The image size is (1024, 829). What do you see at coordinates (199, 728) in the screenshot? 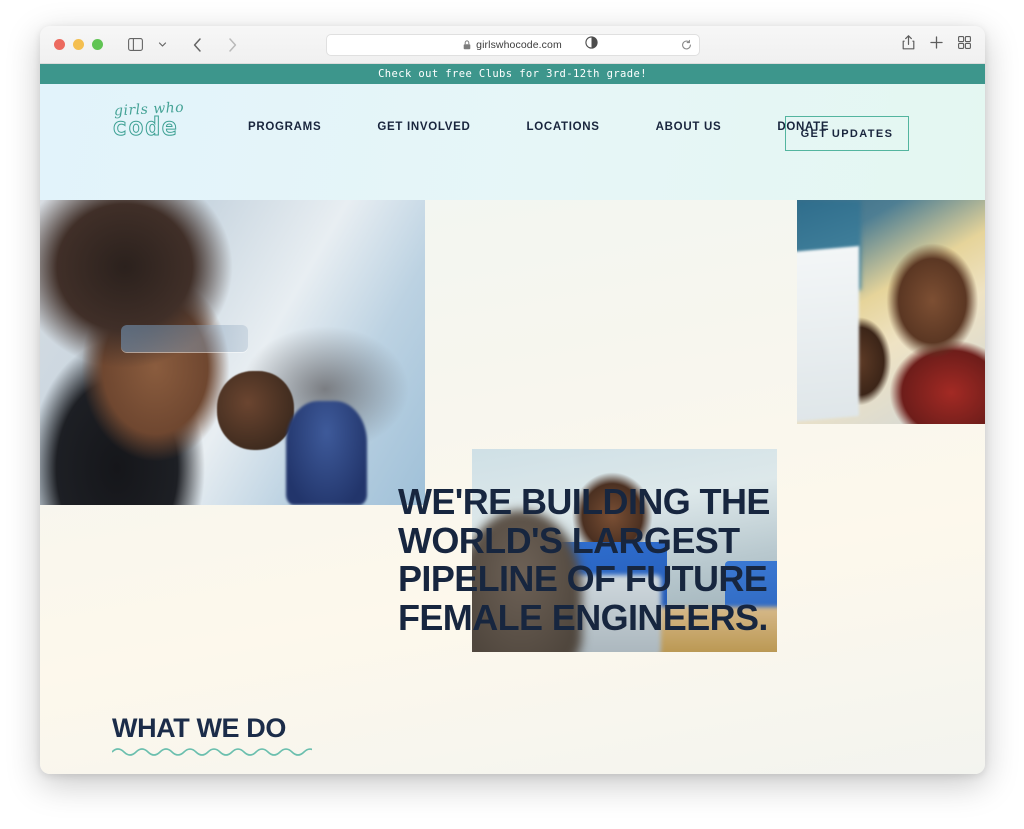
I see `what-we-do-title: WHAT WE DO` at bounding box center [199, 728].